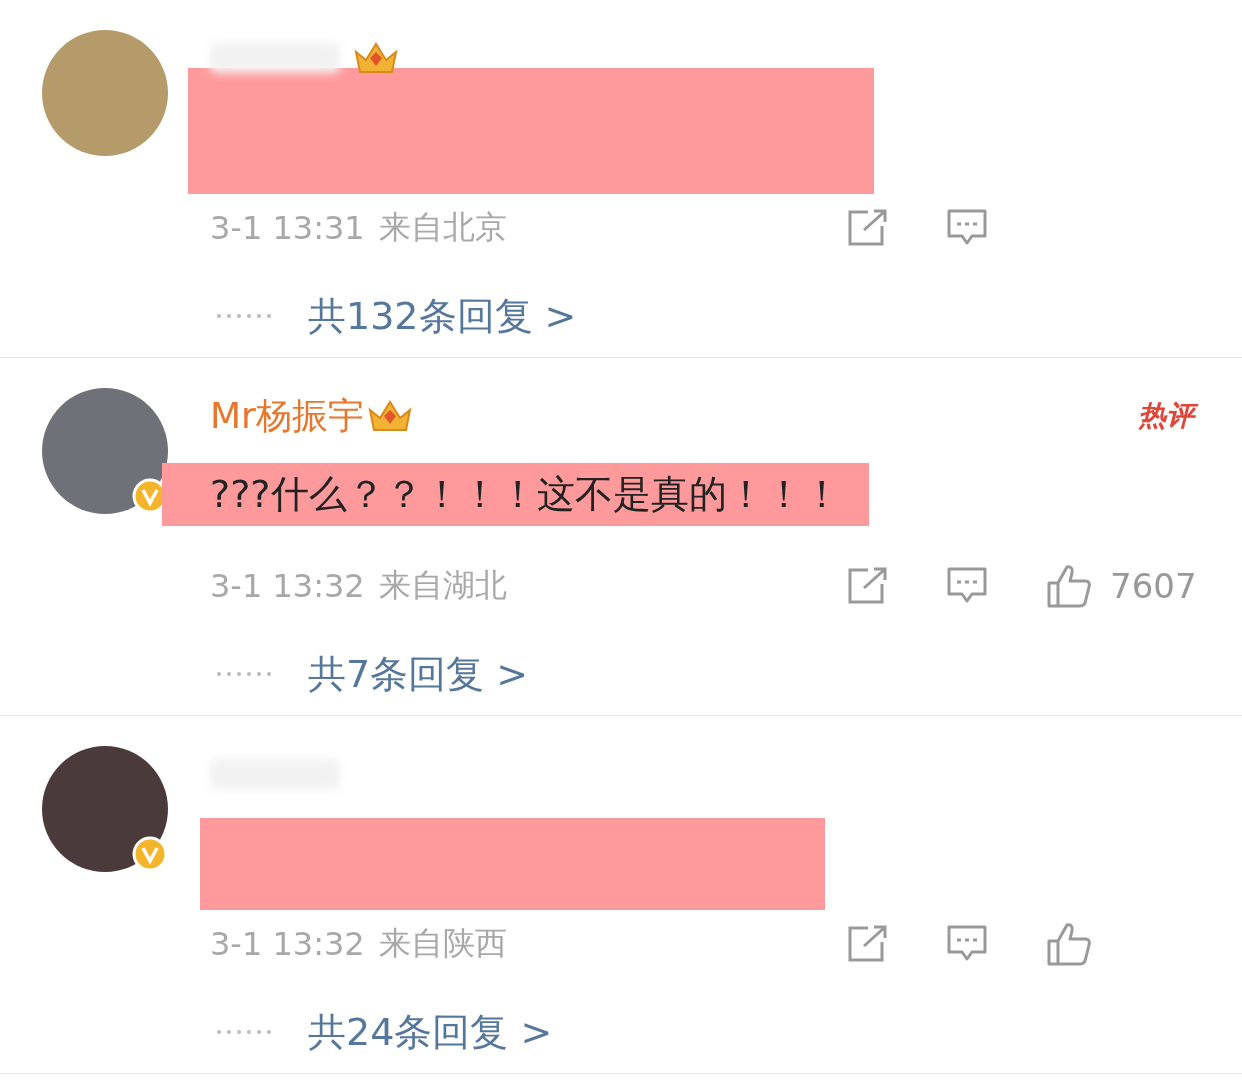 This screenshot has height=1081, width=1242. I want to click on replies-link: 共7条回复 >, so click(418, 674).